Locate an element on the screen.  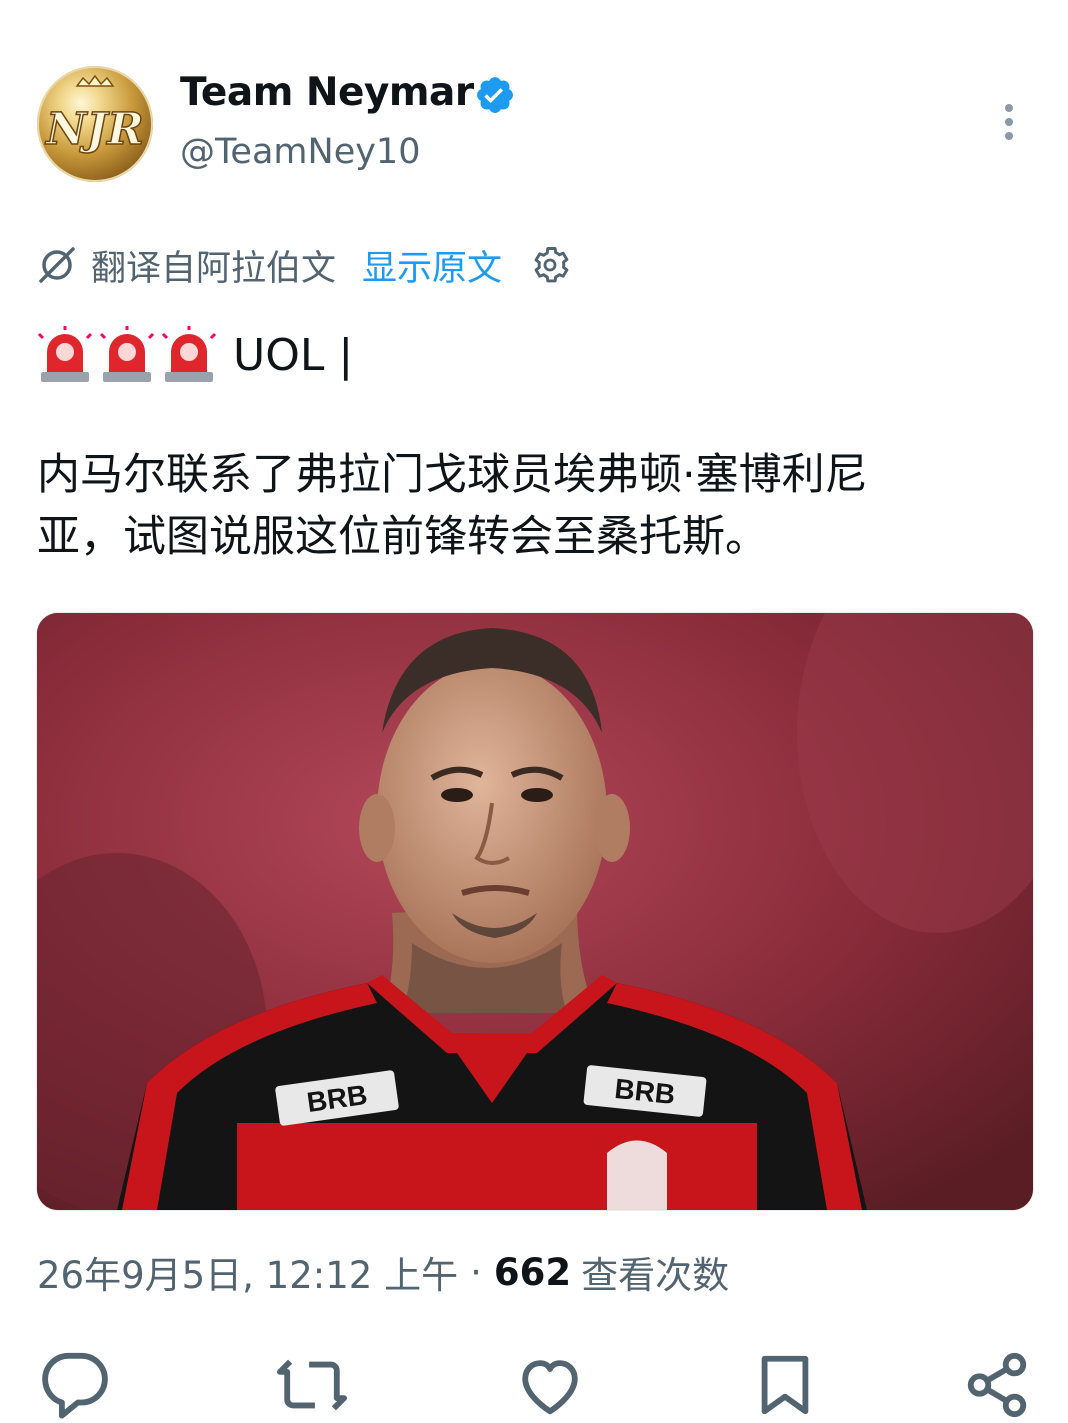
reply-icon is located at coordinates (75, 1385).